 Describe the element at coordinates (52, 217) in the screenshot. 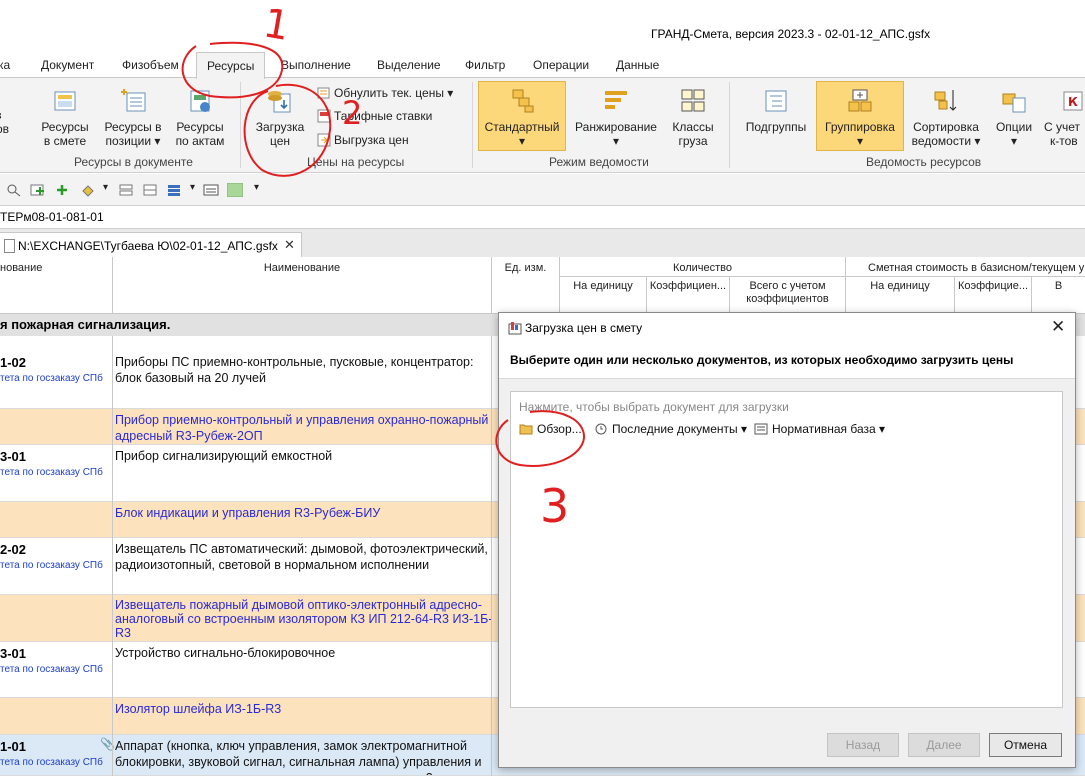

I see `current-code: ТЕРм08-01-081-01` at that location.